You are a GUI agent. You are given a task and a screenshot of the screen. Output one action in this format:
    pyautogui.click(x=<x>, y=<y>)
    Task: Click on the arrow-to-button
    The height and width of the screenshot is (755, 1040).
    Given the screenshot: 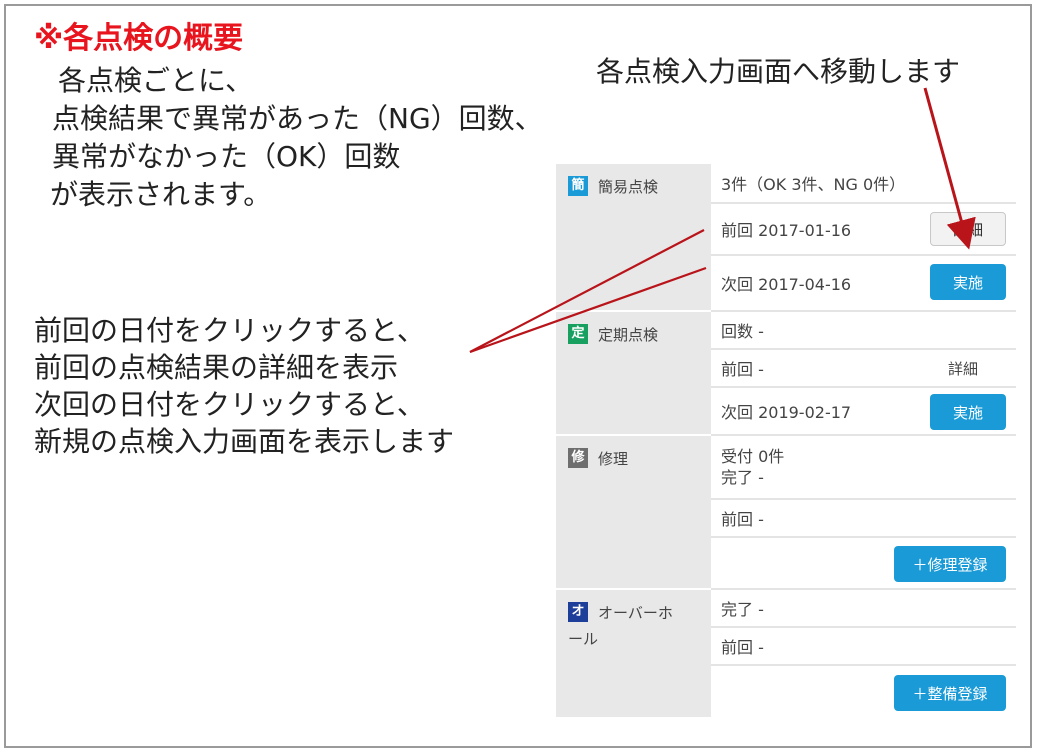 What is the action you would take?
    pyautogui.click(x=949, y=168)
    